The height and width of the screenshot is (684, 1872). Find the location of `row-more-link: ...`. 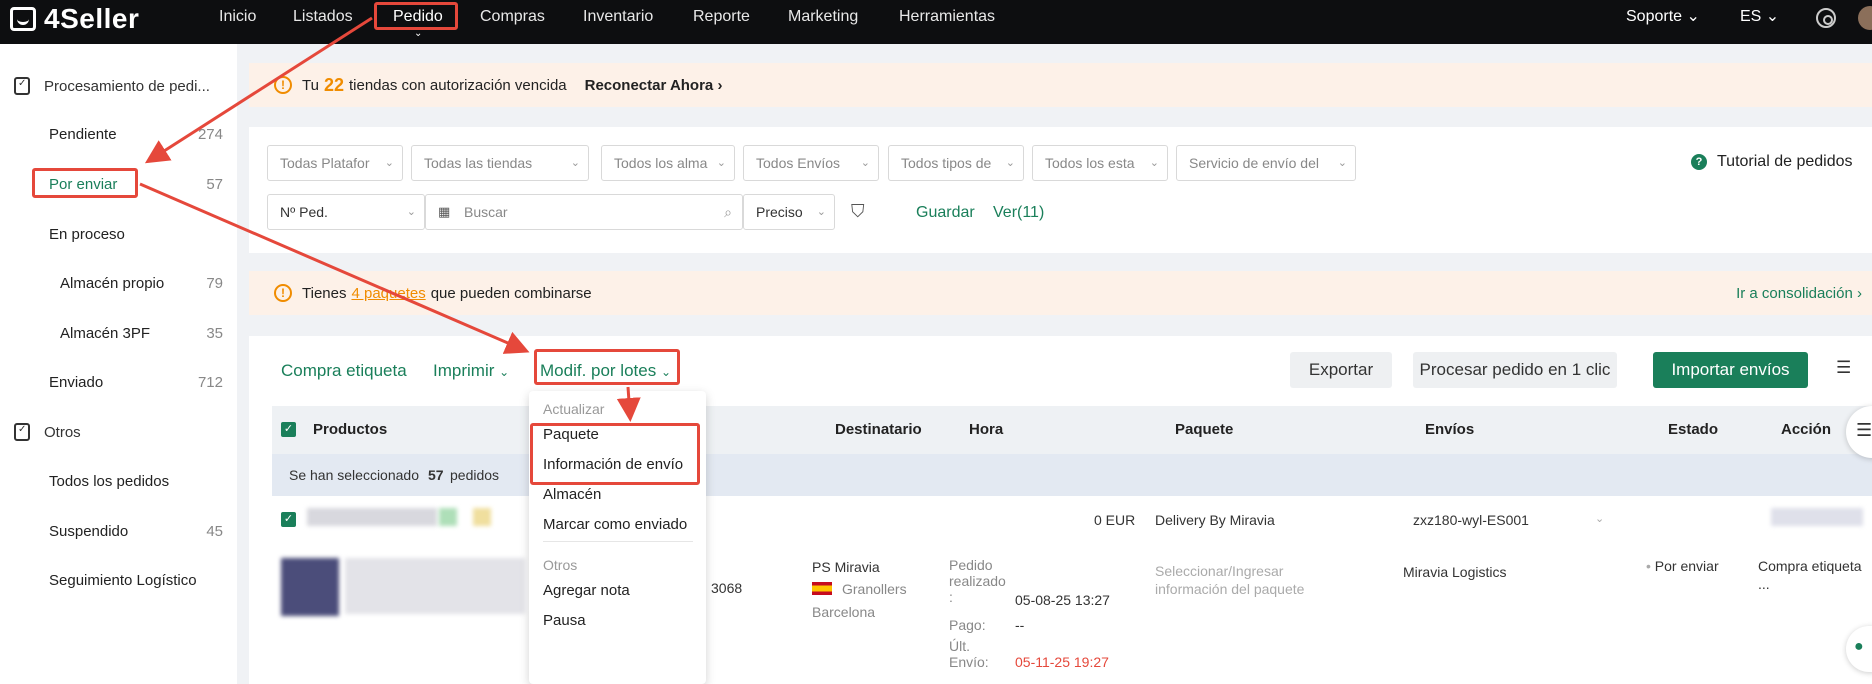

row-more-link: ... is located at coordinates (1764, 584).